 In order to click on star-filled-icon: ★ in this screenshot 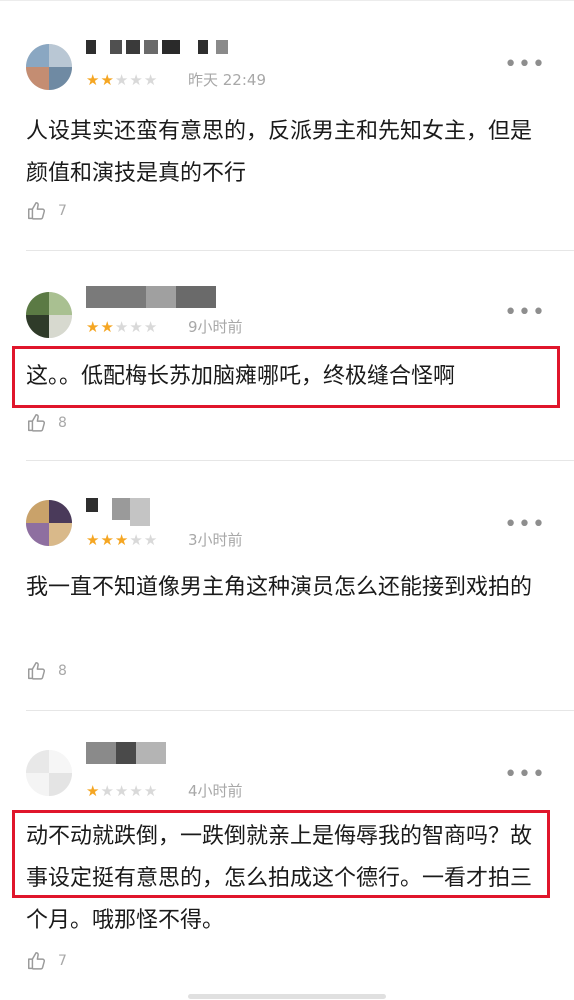, I will do `click(93, 791)`.